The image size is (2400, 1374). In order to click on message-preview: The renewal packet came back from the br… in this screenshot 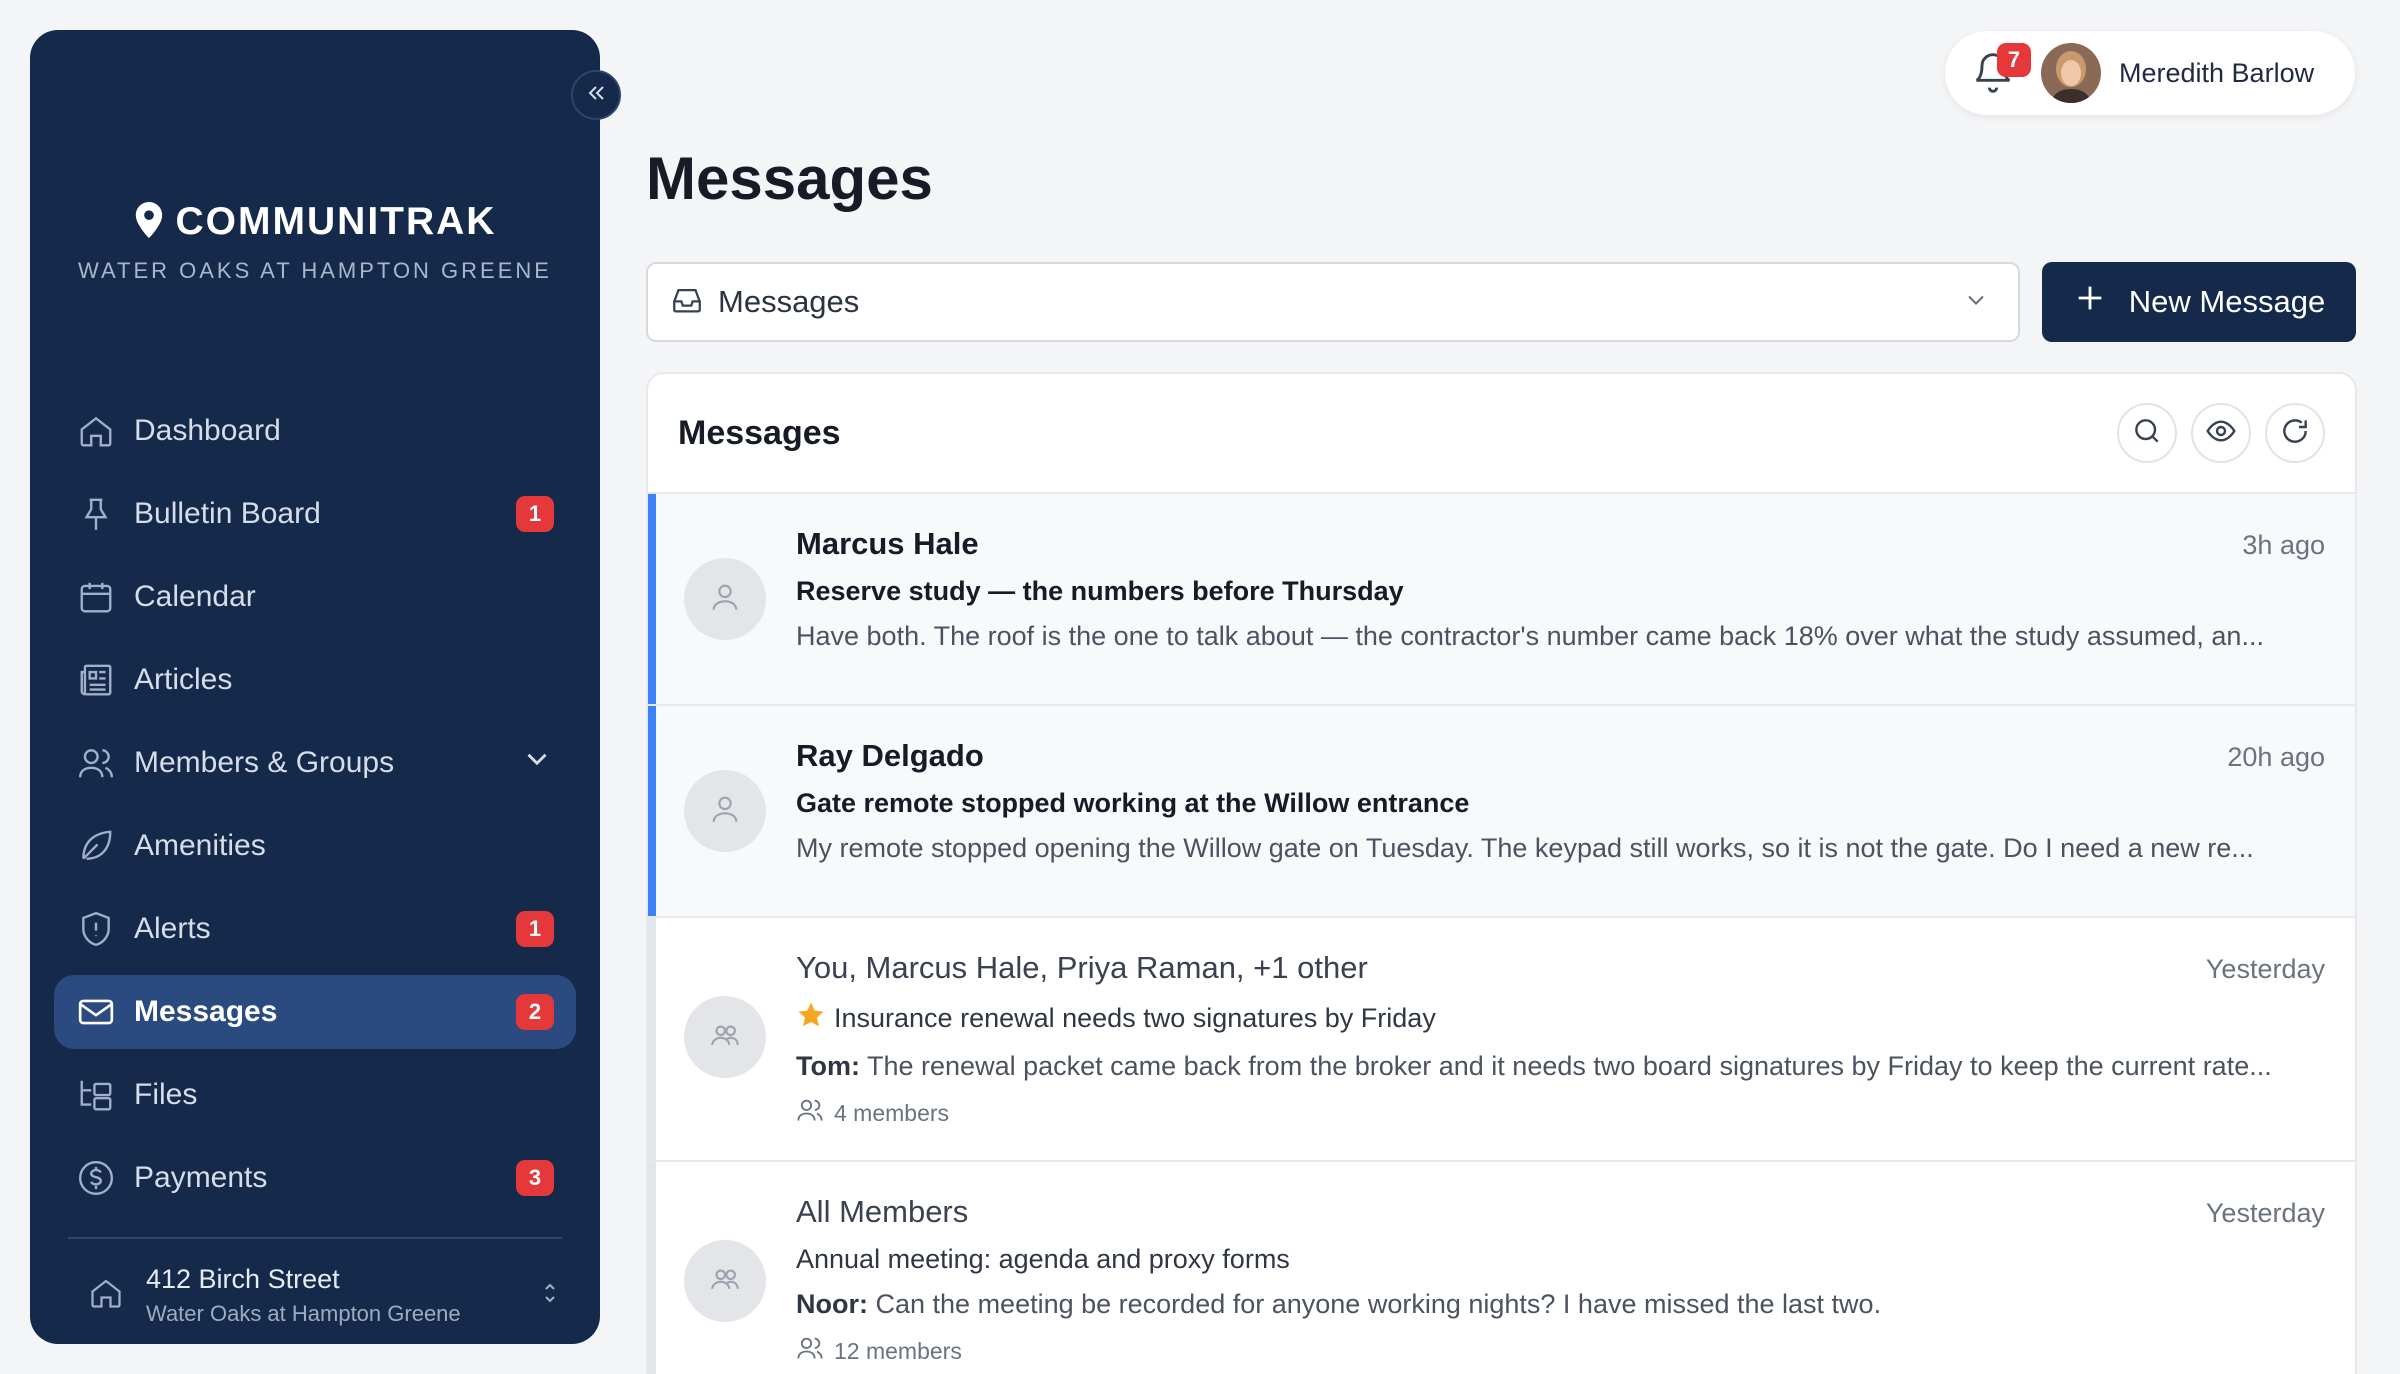, I will do `click(1569, 1066)`.